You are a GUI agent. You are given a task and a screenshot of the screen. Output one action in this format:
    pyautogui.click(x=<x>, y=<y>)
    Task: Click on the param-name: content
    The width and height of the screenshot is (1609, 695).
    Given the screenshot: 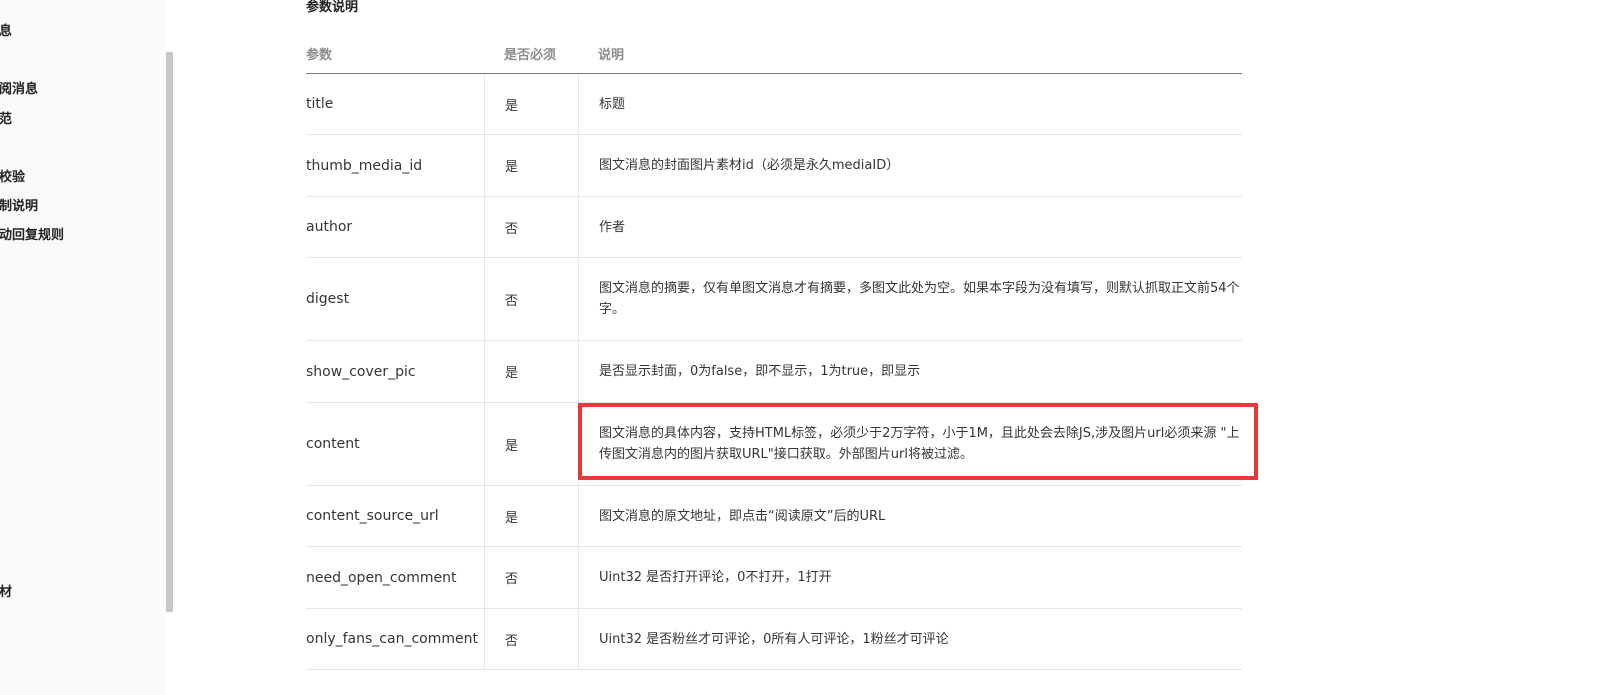 What is the action you would take?
    pyautogui.click(x=333, y=444)
    